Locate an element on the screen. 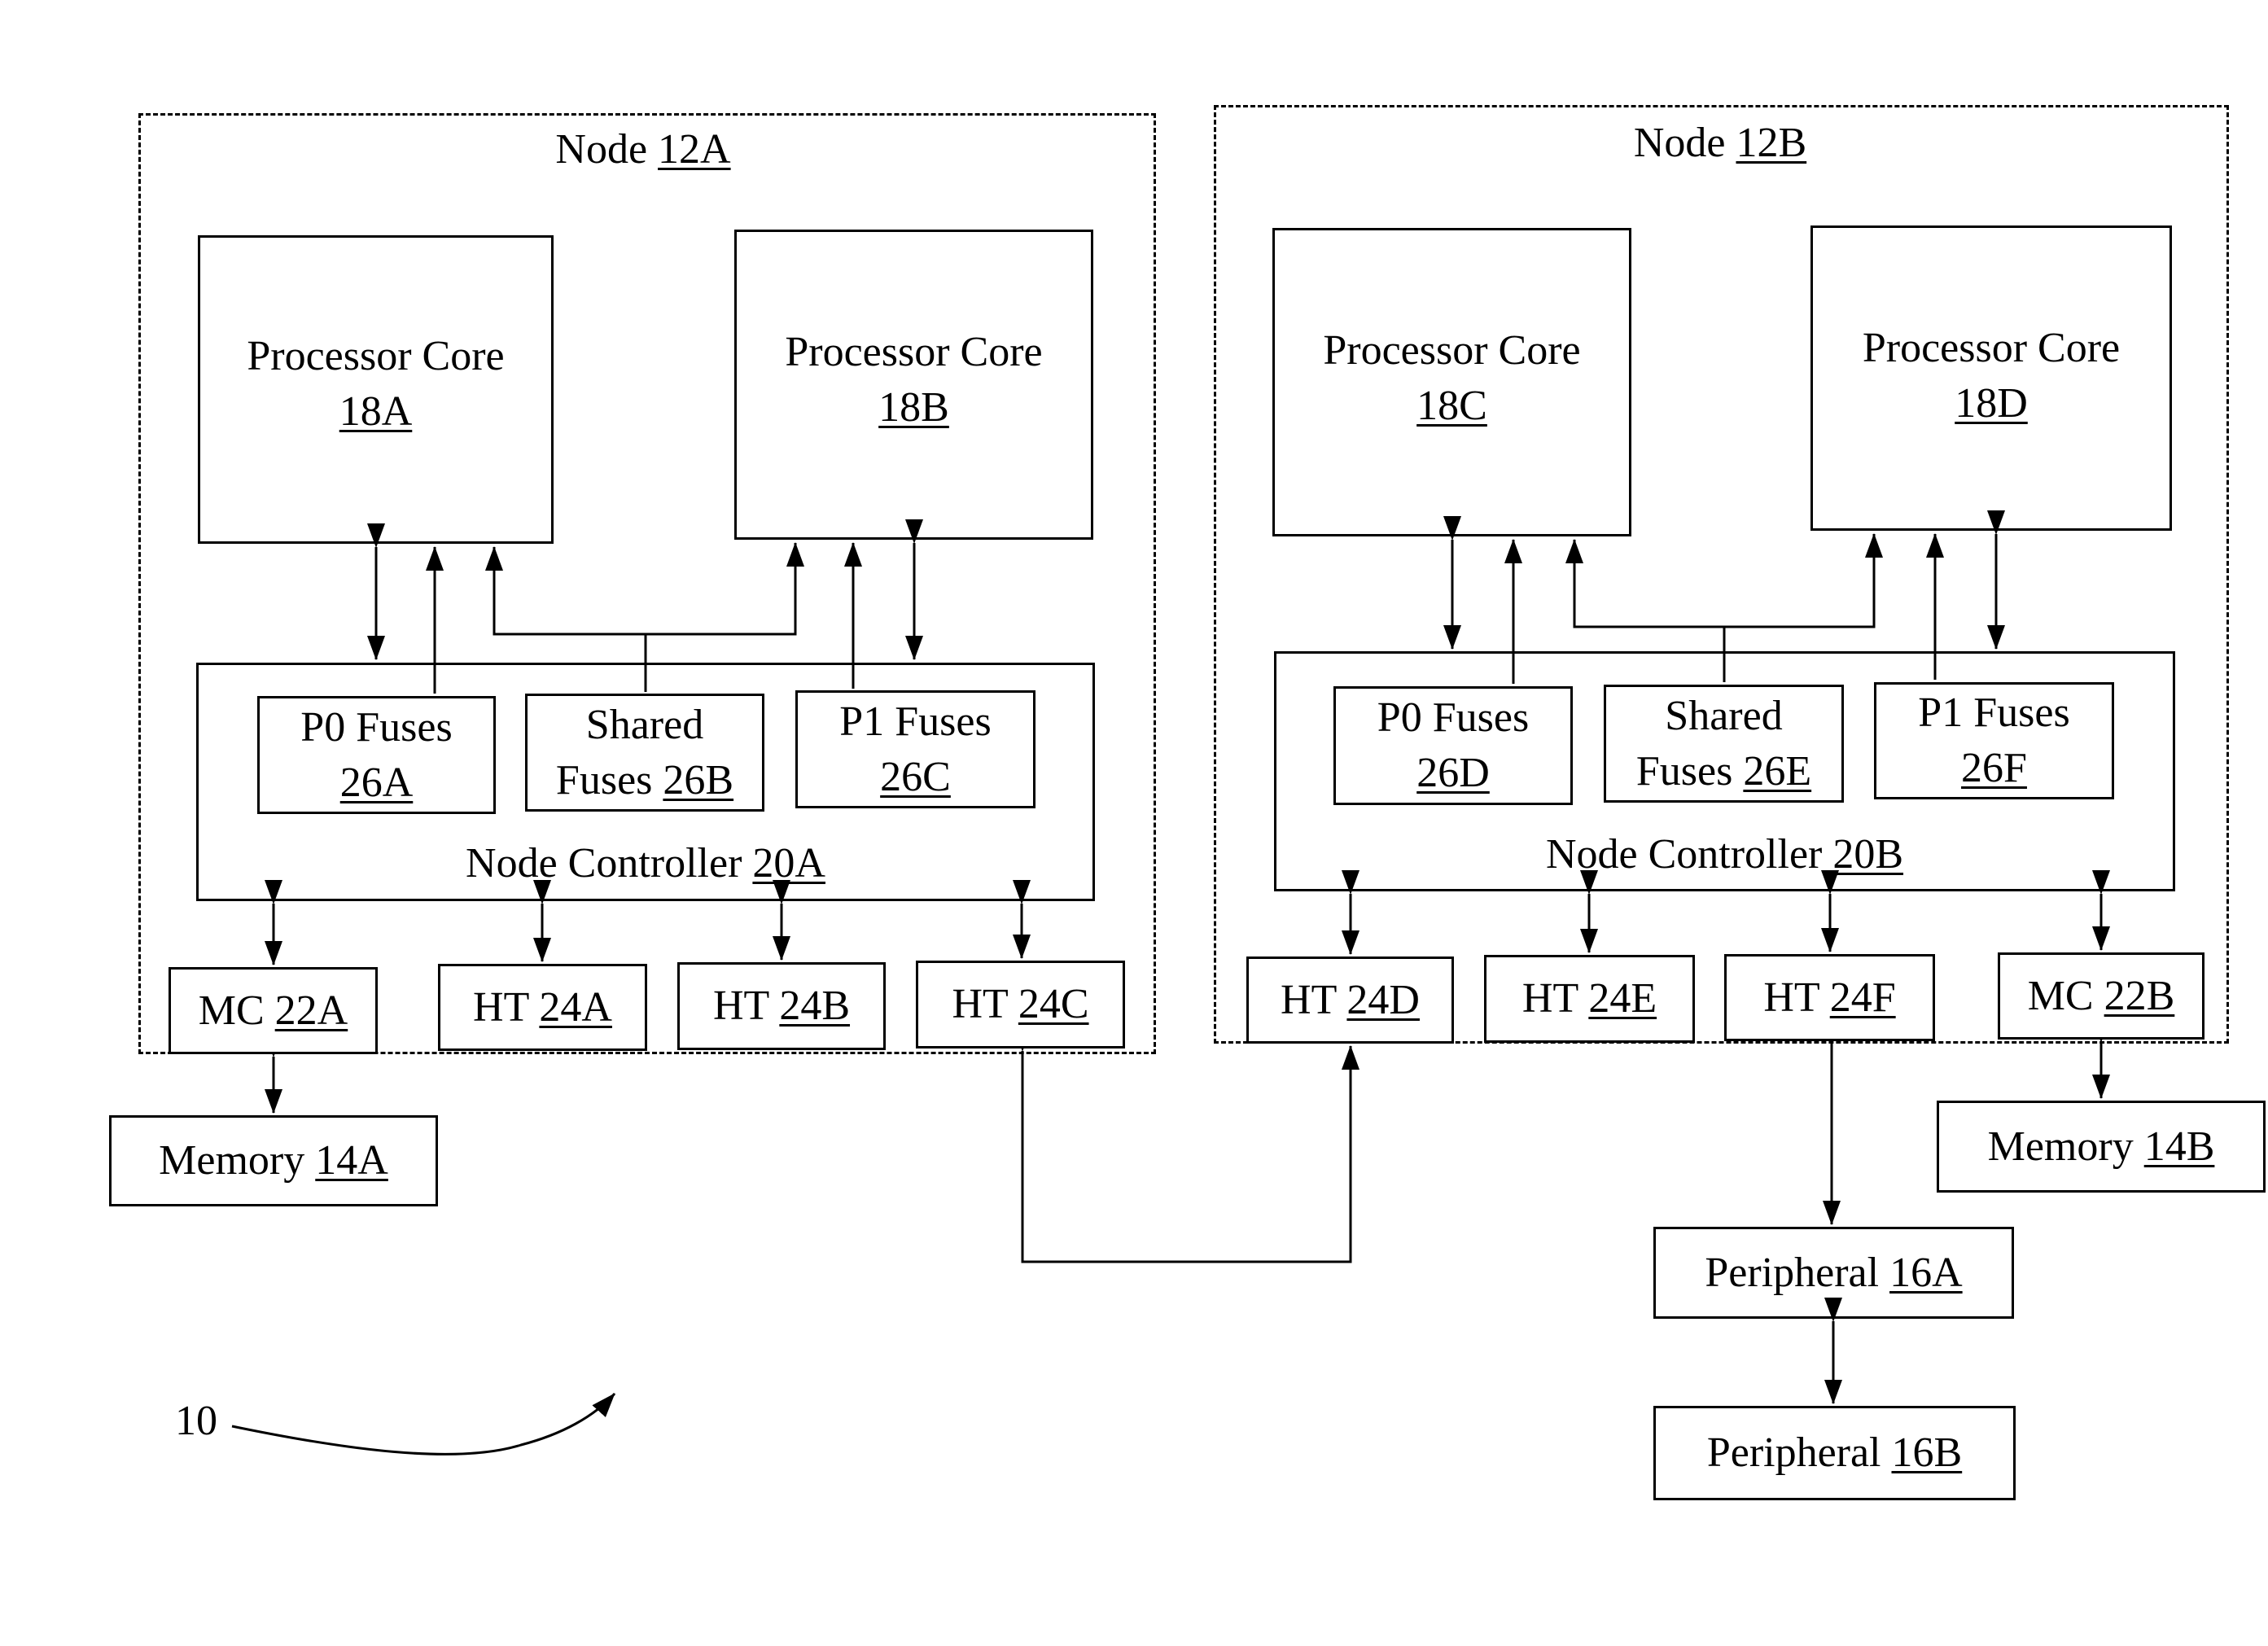  controller-ref: 20B is located at coordinates (1868, 854).